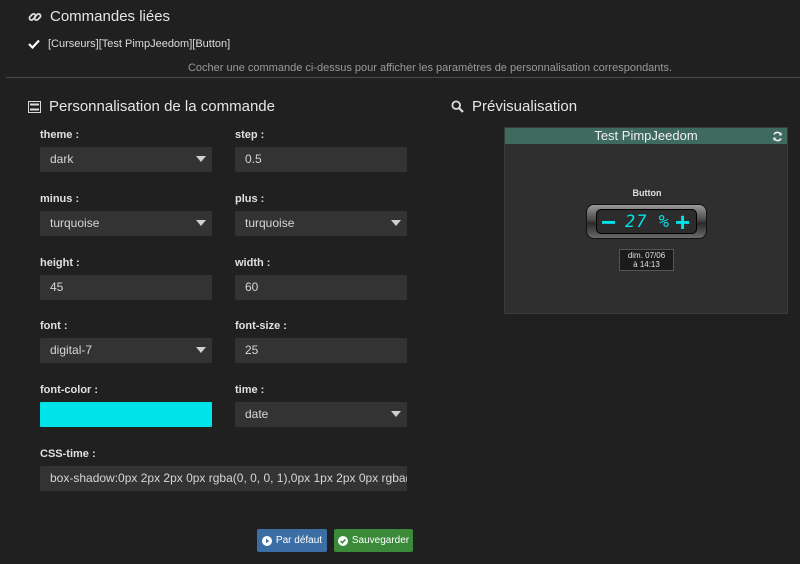 The height and width of the screenshot is (564, 800). Describe the element at coordinates (380, 540) in the screenshot. I see `save-button-label: Sauvegarder` at that location.